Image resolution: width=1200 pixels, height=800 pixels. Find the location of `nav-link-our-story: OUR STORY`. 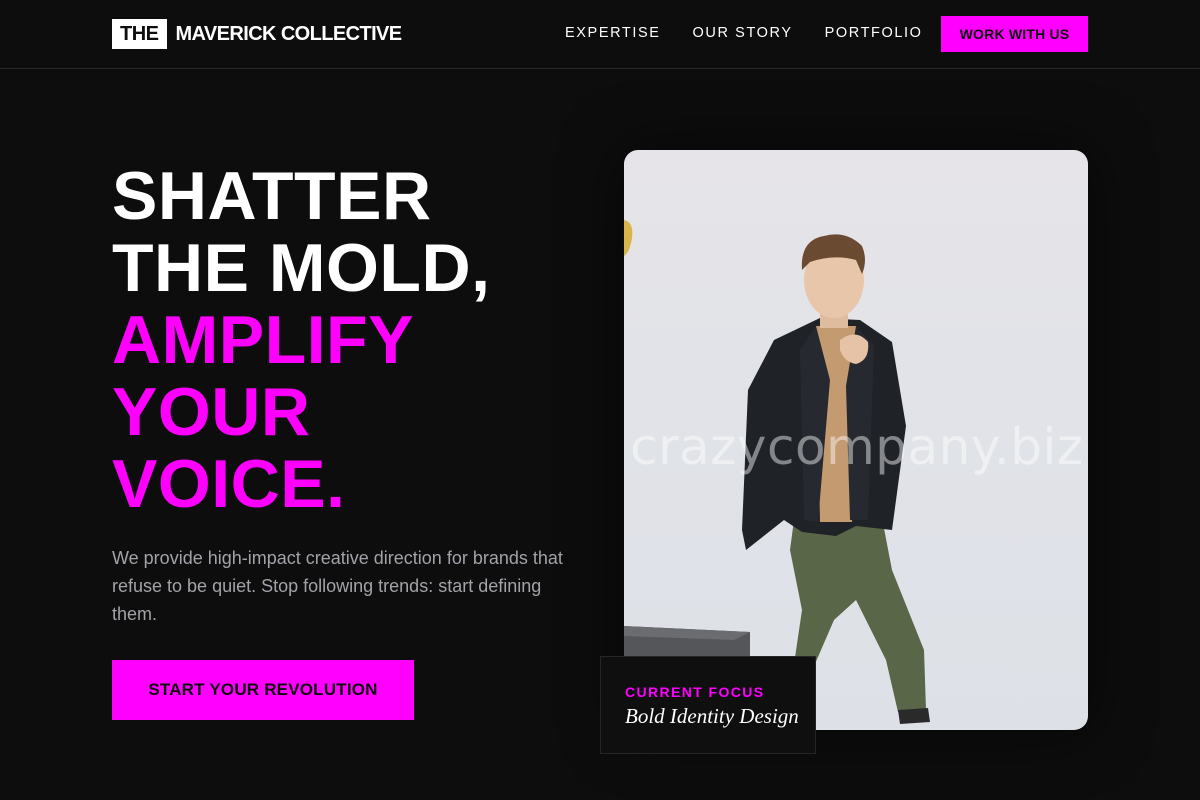

nav-link-our-story: OUR STORY is located at coordinates (743, 34).